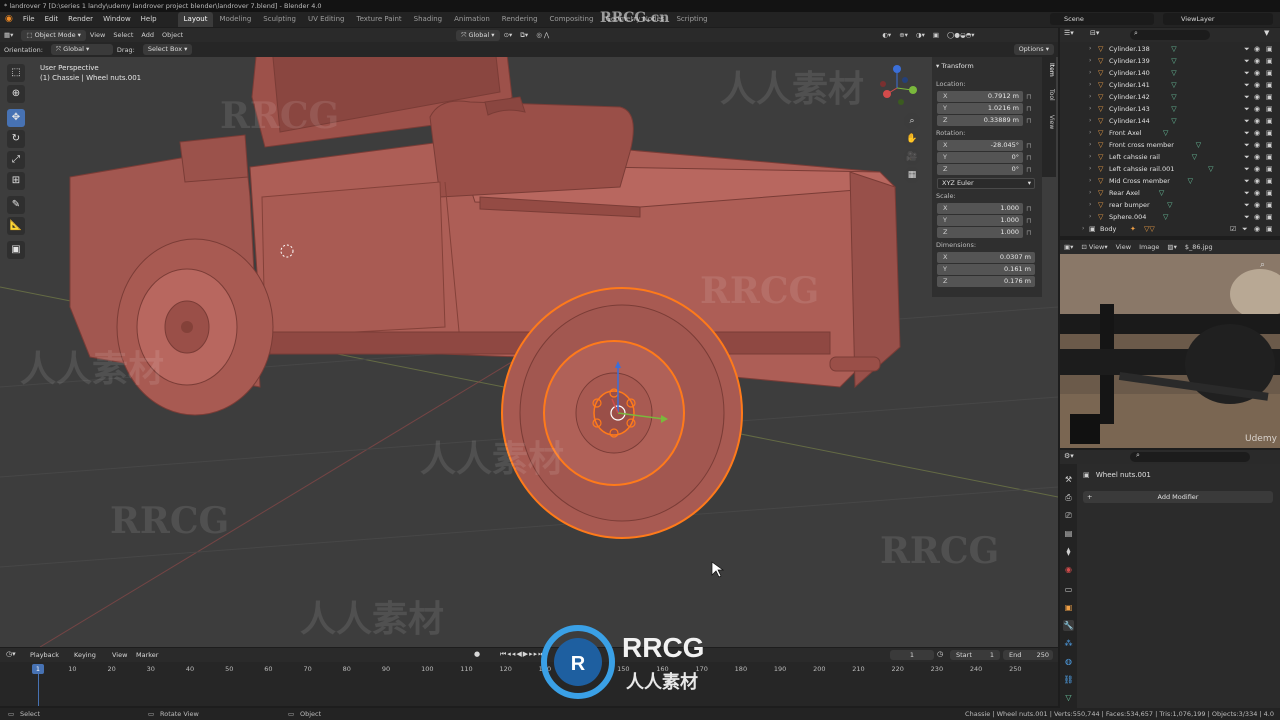  What do you see at coordinates (980, 120) in the screenshot?
I see `location-z-field: Z 0.33889 m` at bounding box center [980, 120].